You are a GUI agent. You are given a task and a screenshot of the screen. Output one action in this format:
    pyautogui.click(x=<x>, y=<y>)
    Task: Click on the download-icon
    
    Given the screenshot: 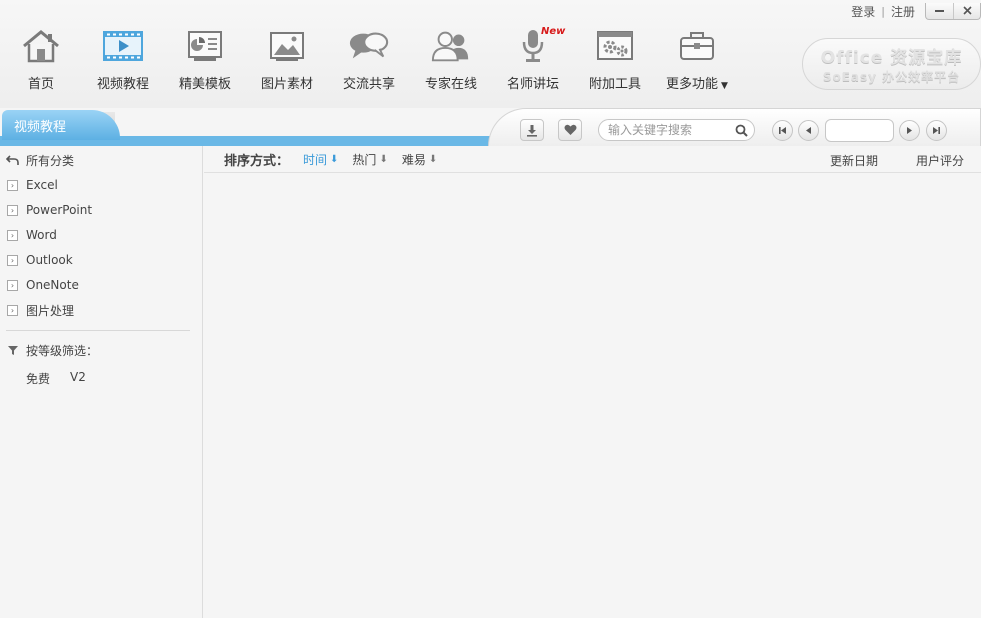 What is the action you would take?
    pyautogui.click(x=532, y=130)
    